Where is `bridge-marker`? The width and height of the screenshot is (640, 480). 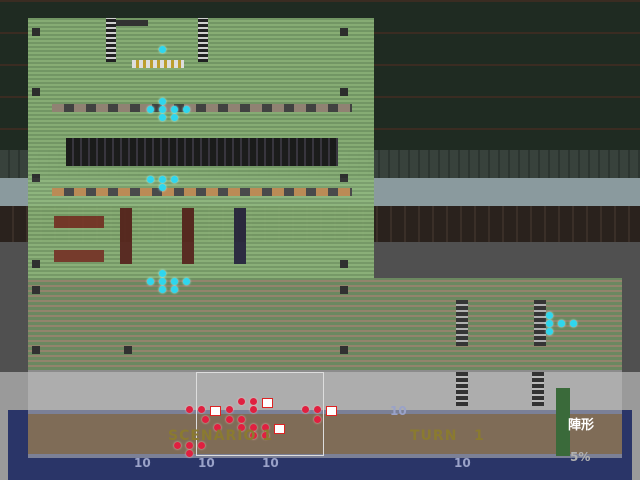
bridge-marker is located at coordinates (158, 64).